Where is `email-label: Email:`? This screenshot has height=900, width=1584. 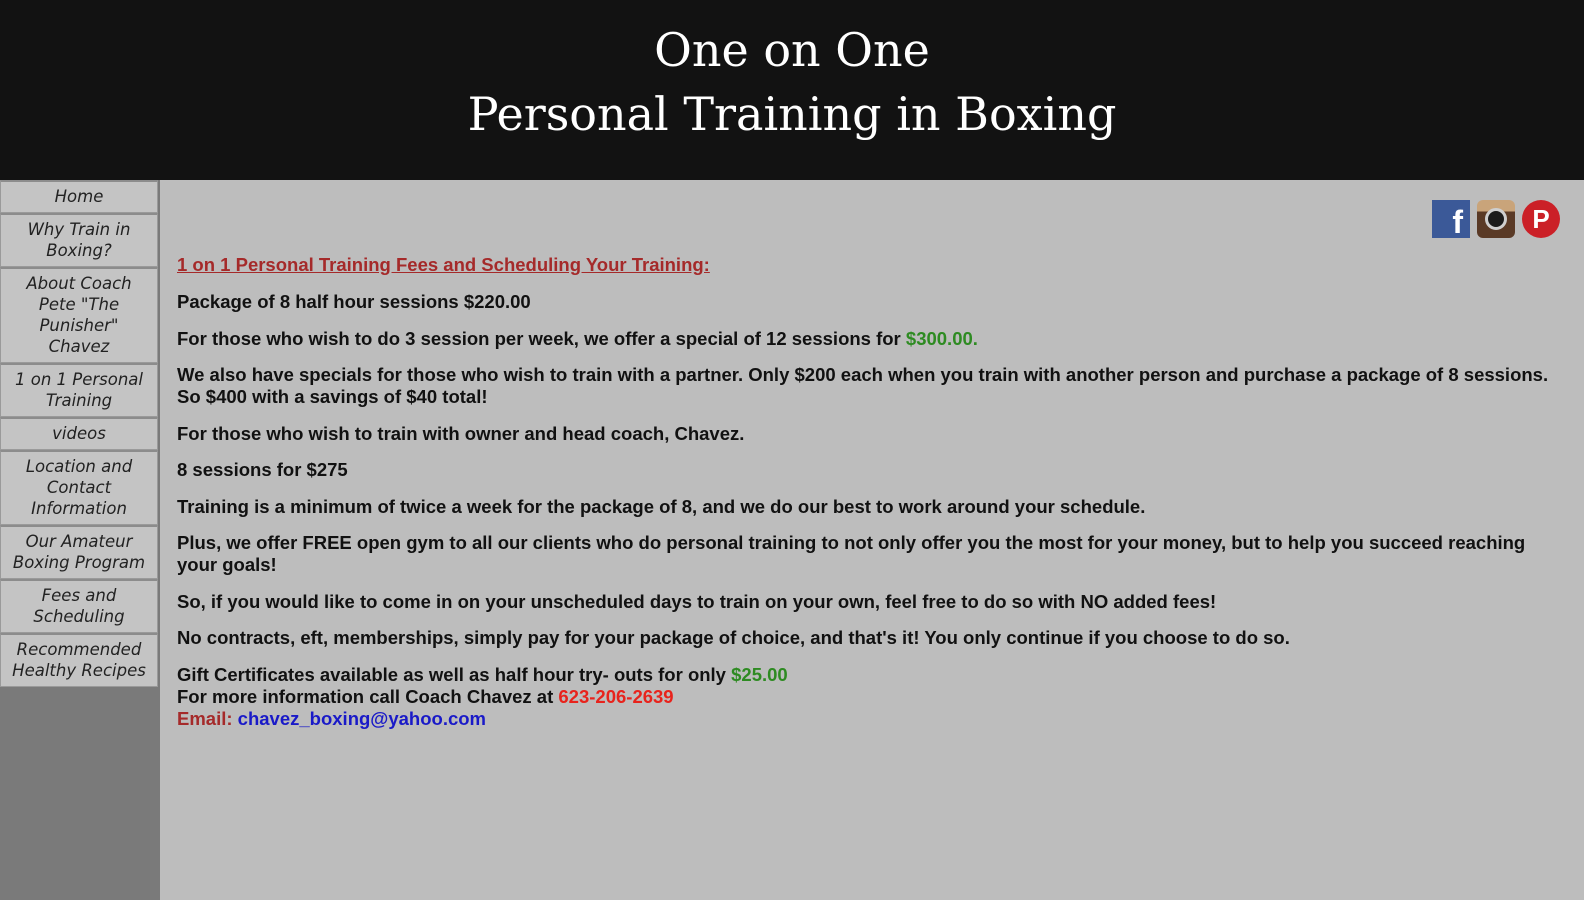 email-label: Email: is located at coordinates (207, 718).